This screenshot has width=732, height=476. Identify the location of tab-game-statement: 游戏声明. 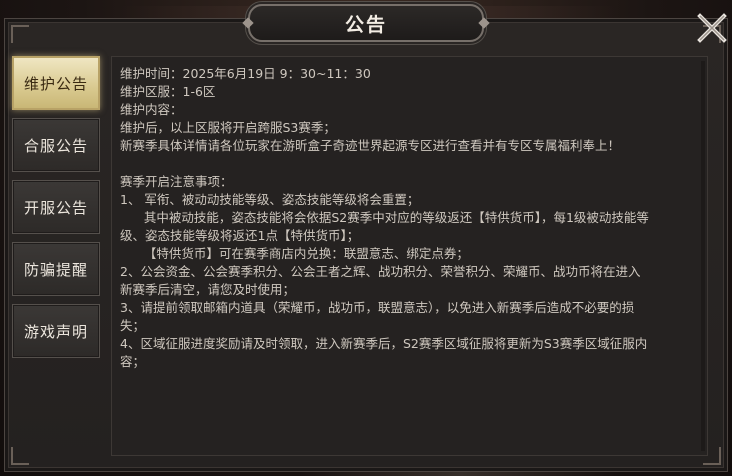
(56, 331).